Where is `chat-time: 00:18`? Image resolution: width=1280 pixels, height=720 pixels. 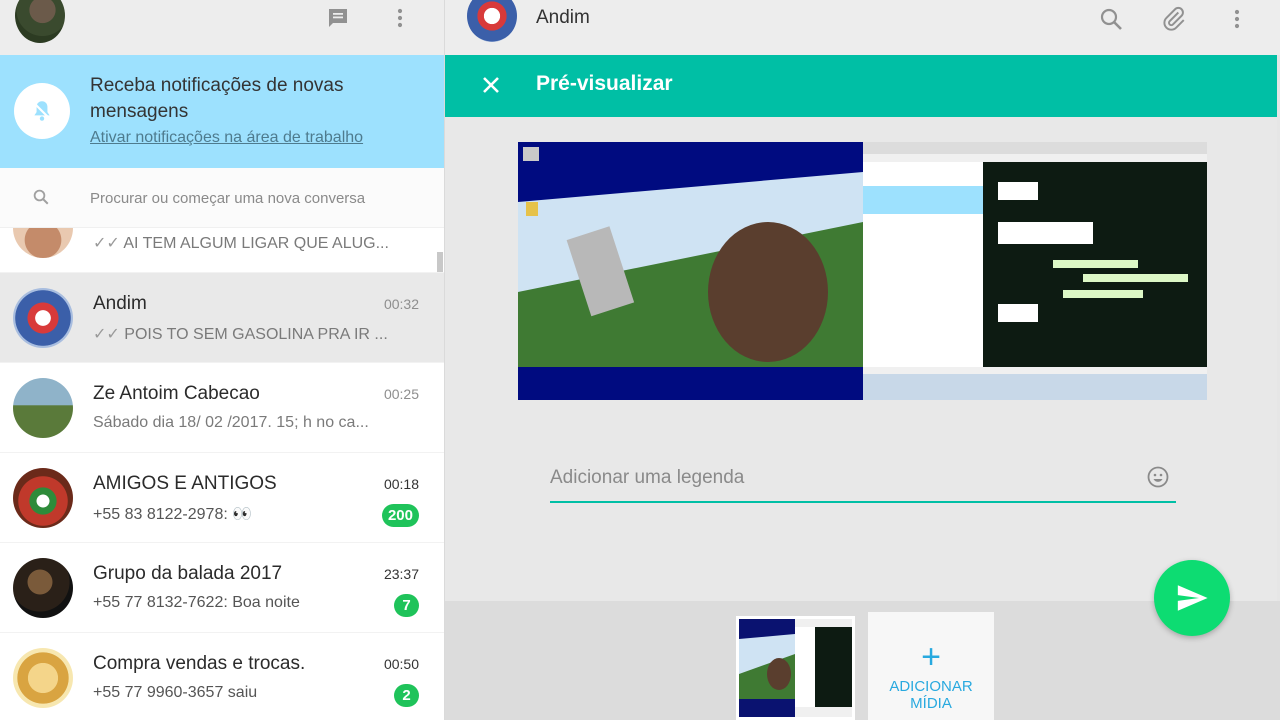 chat-time: 00:18 is located at coordinates (401, 484).